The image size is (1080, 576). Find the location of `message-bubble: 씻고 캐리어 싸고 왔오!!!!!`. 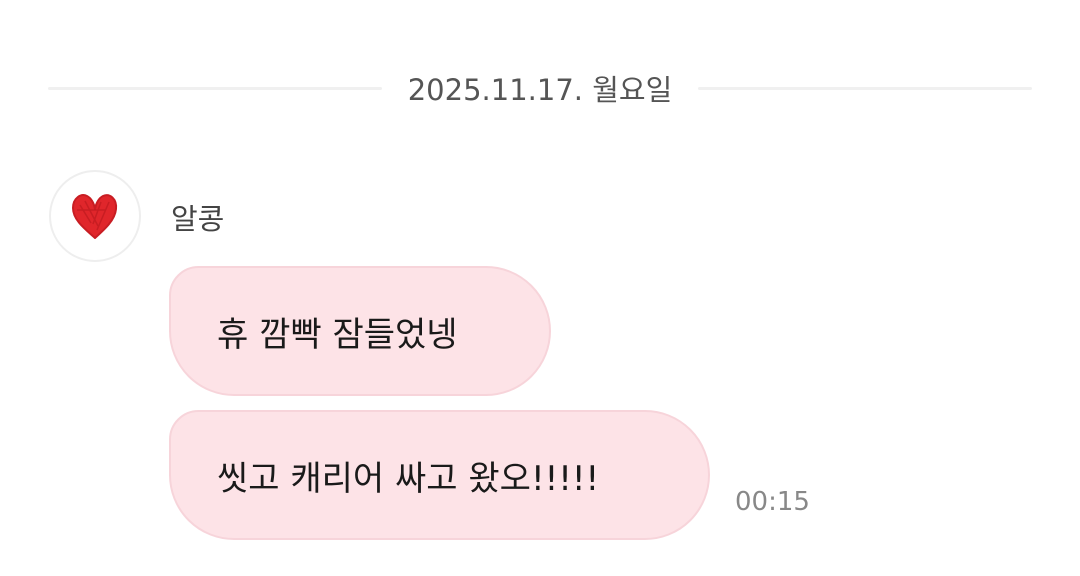

message-bubble: 씻고 캐리어 싸고 왔오!!!!! is located at coordinates (439, 475).